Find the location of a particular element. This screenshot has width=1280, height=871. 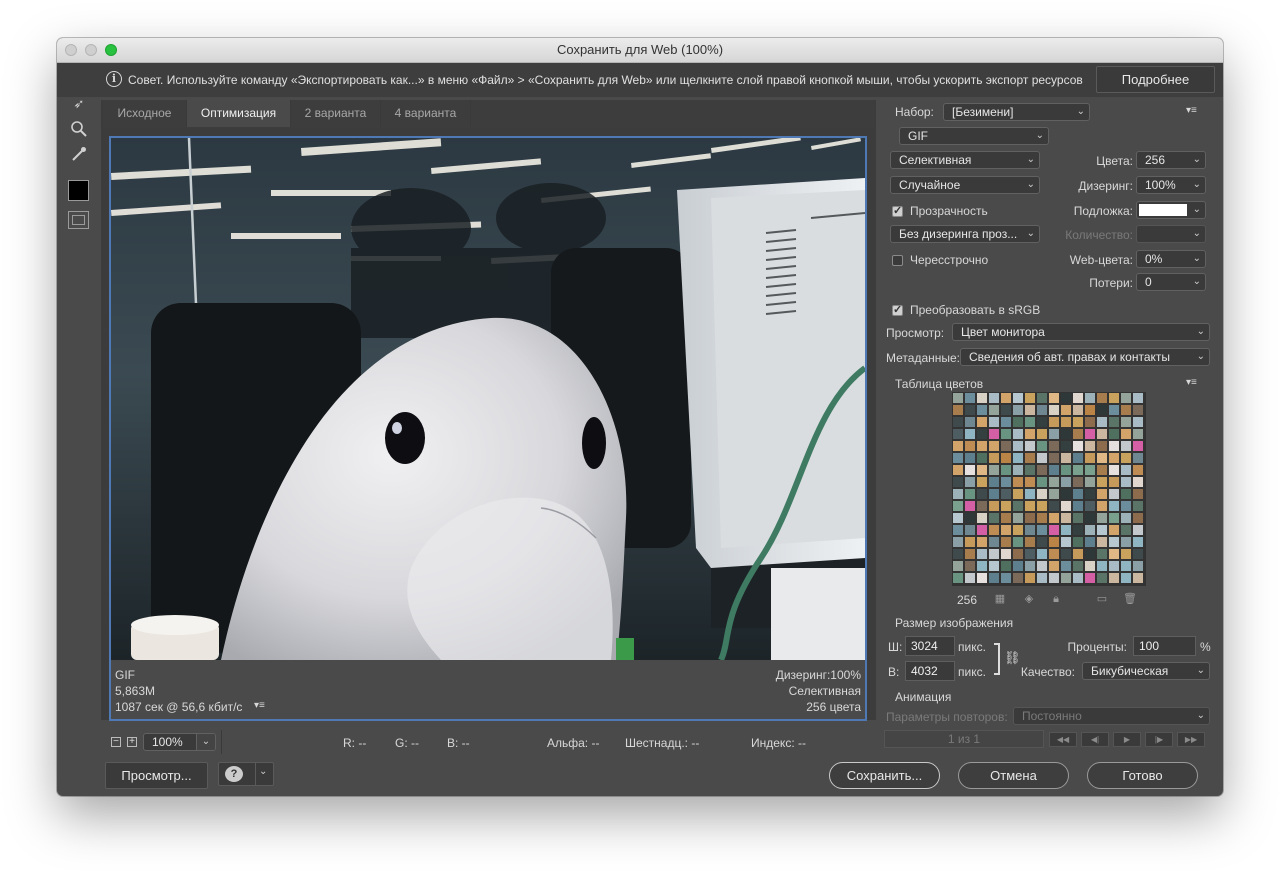

dither-algorithm-select: Случайное ⌄ is located at coordinates (965, 185).